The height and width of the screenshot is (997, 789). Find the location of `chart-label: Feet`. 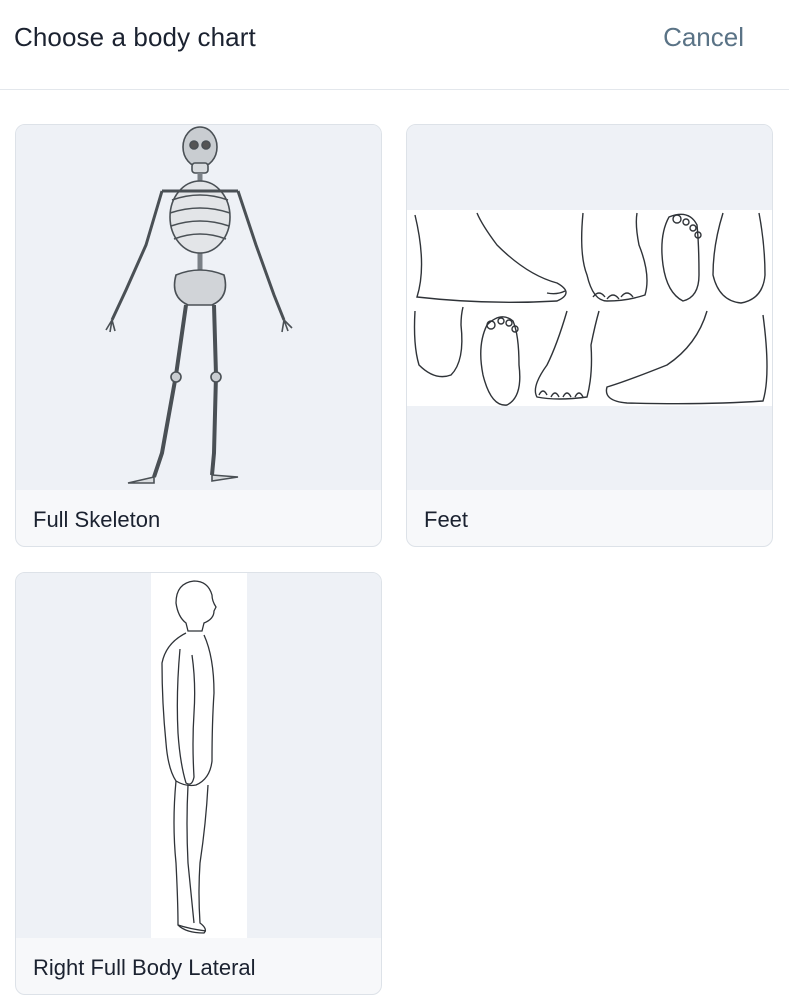

chart-label: Feet is located at coordinates (446, 519).